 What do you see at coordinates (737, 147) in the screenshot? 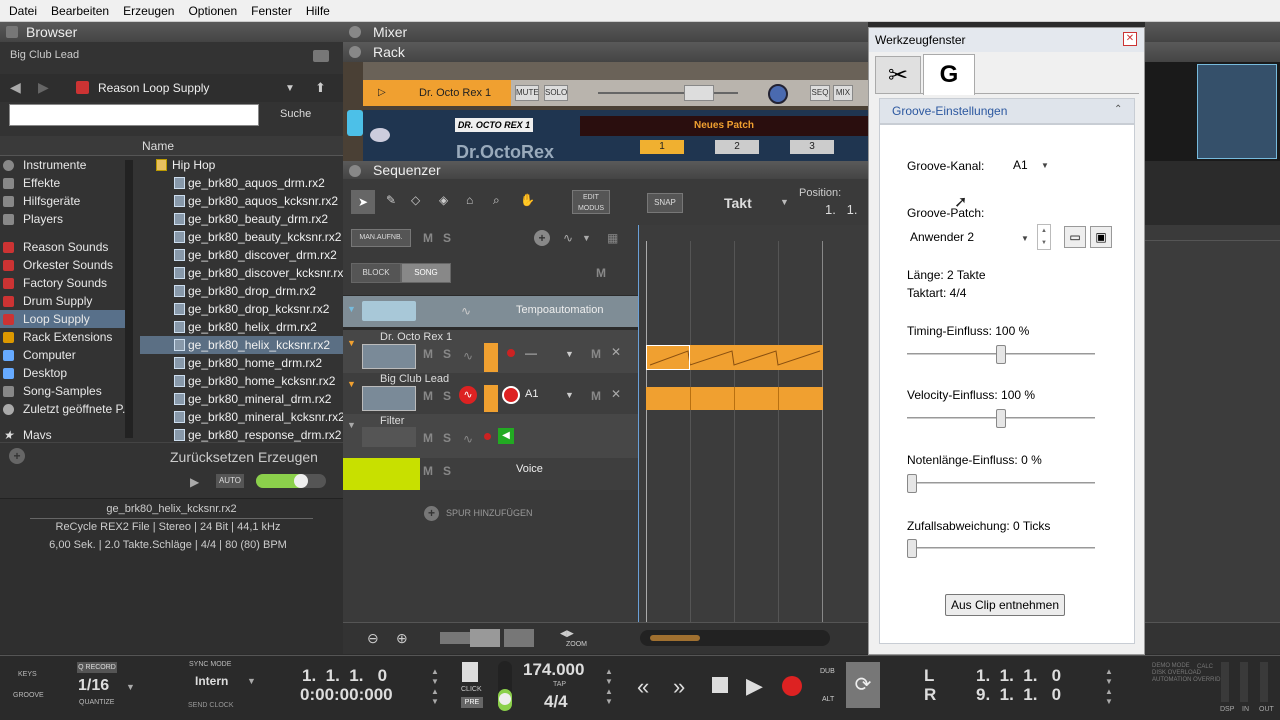
I see `loop-slot-2: 2` at bounding box center [737, 147].